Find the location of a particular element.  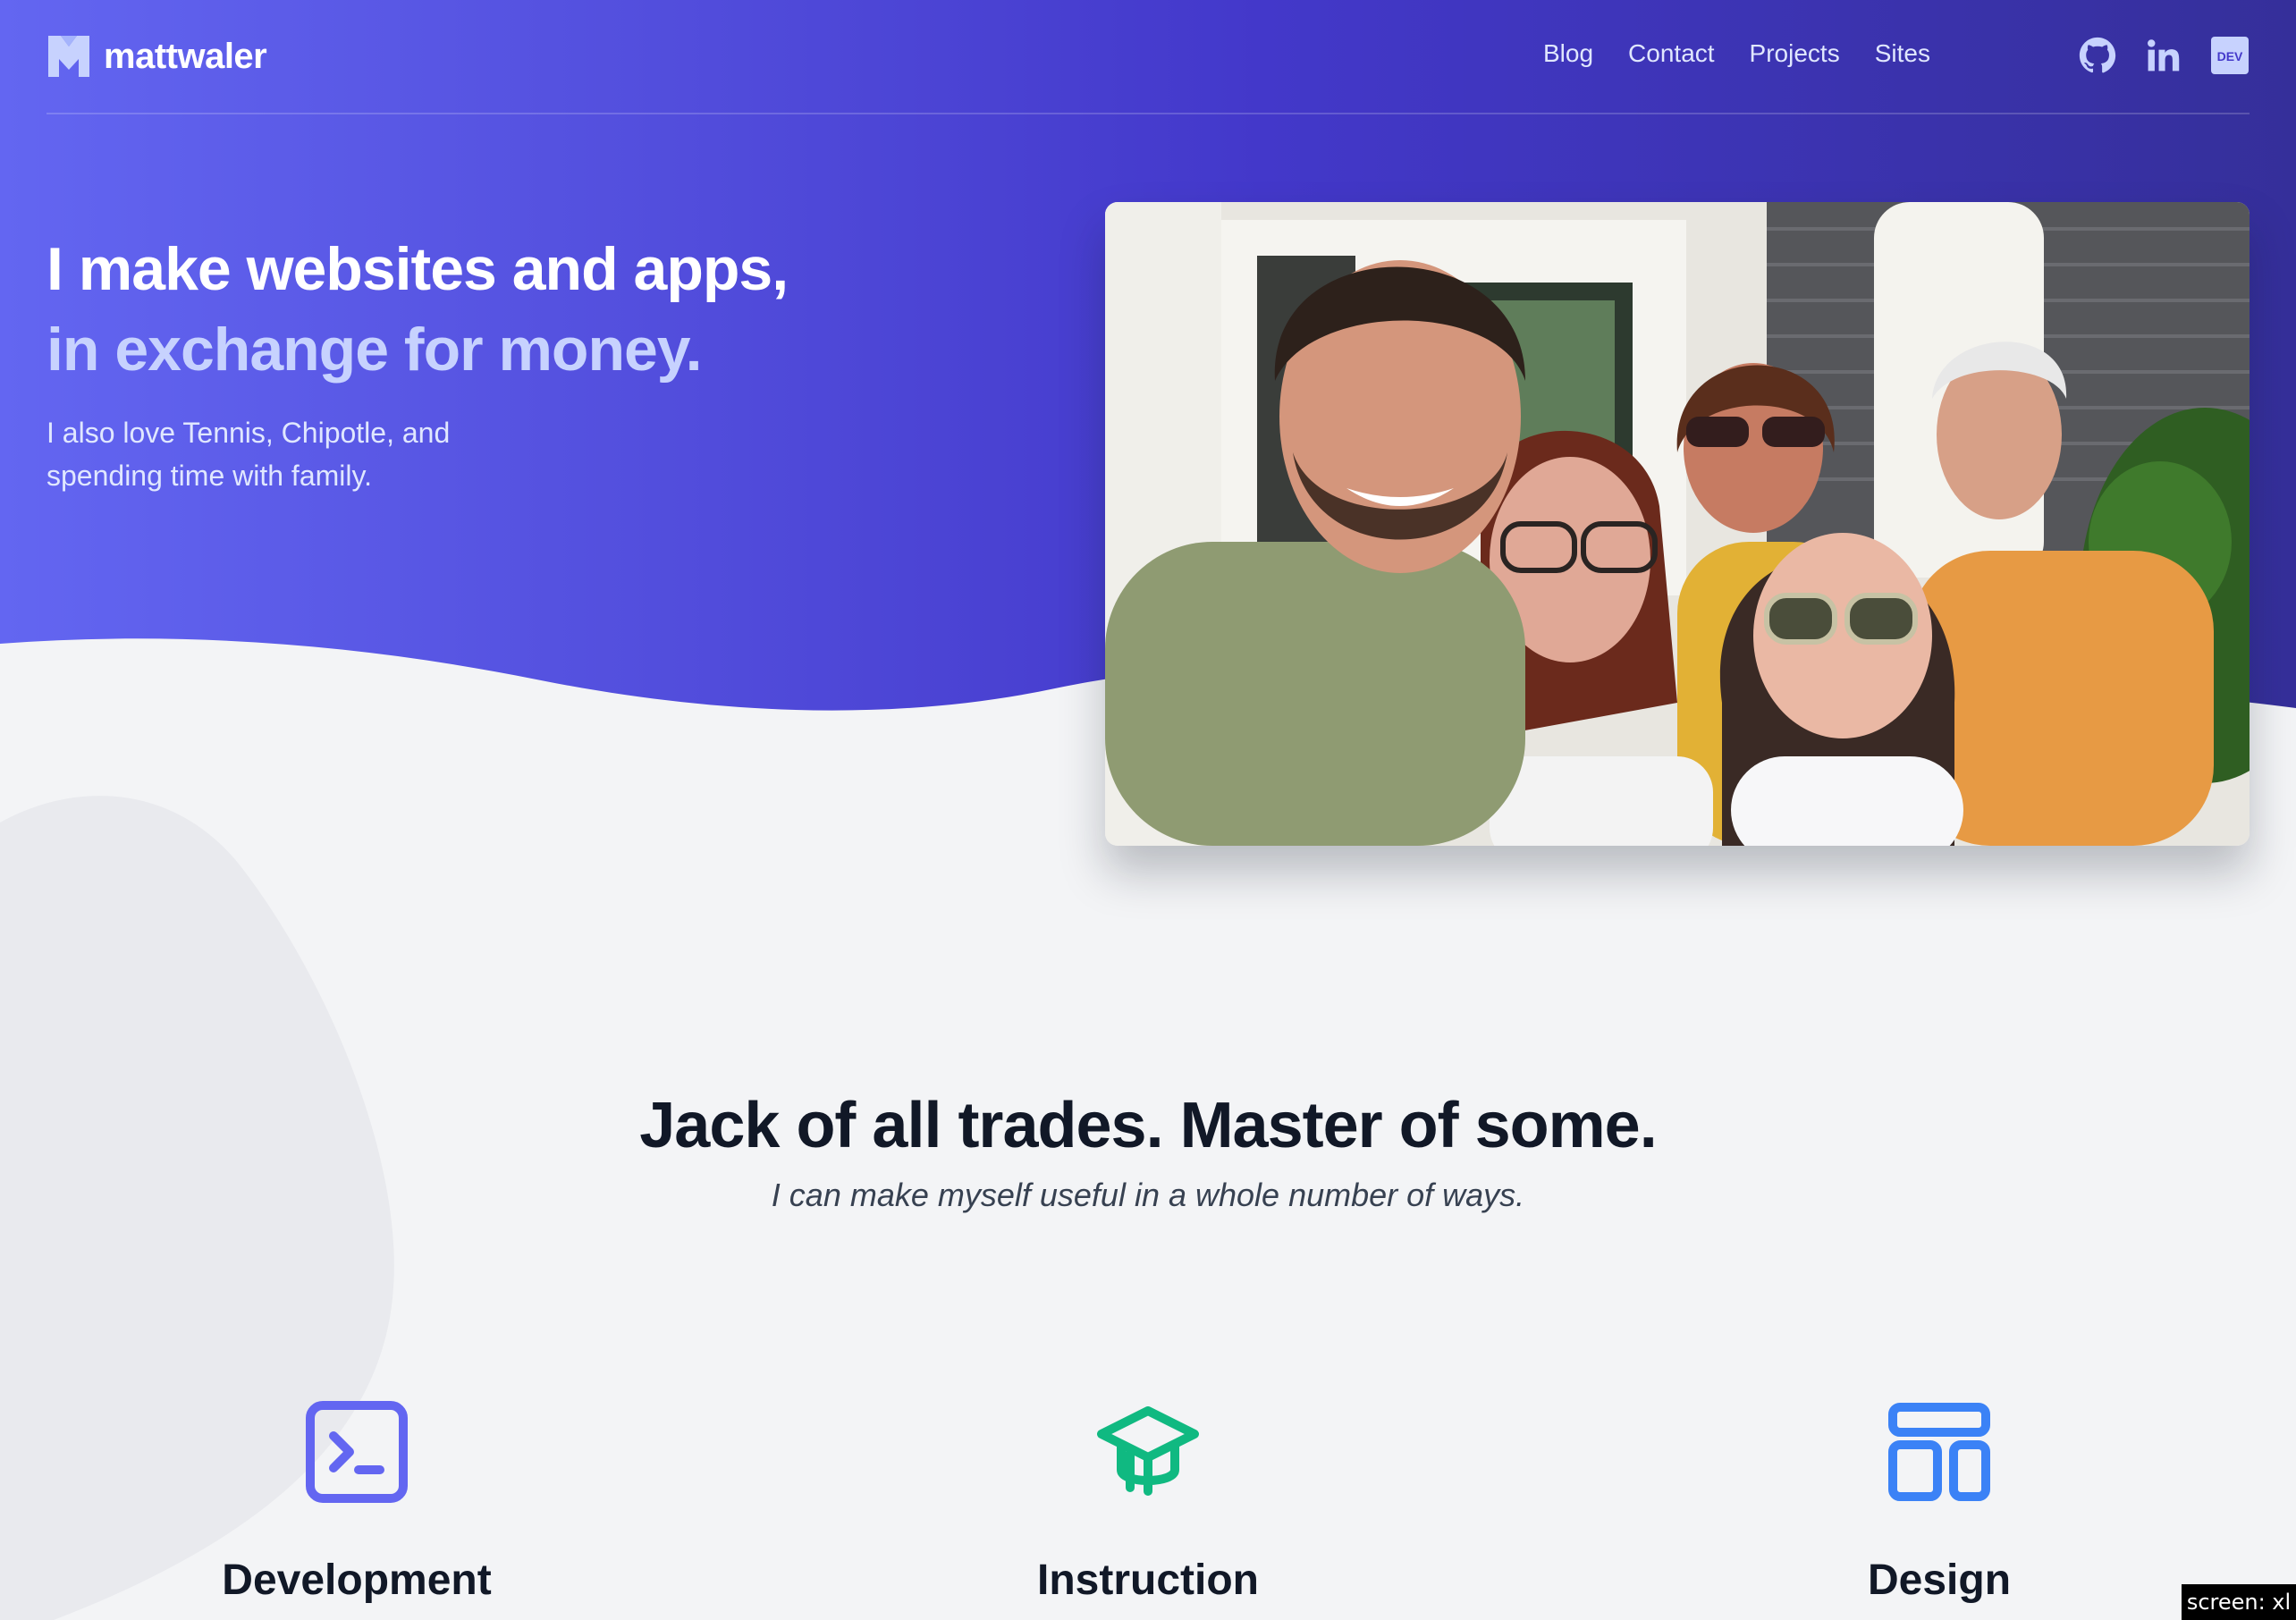

nav-link-contact: Contact is located at coordinates (1671, 53).